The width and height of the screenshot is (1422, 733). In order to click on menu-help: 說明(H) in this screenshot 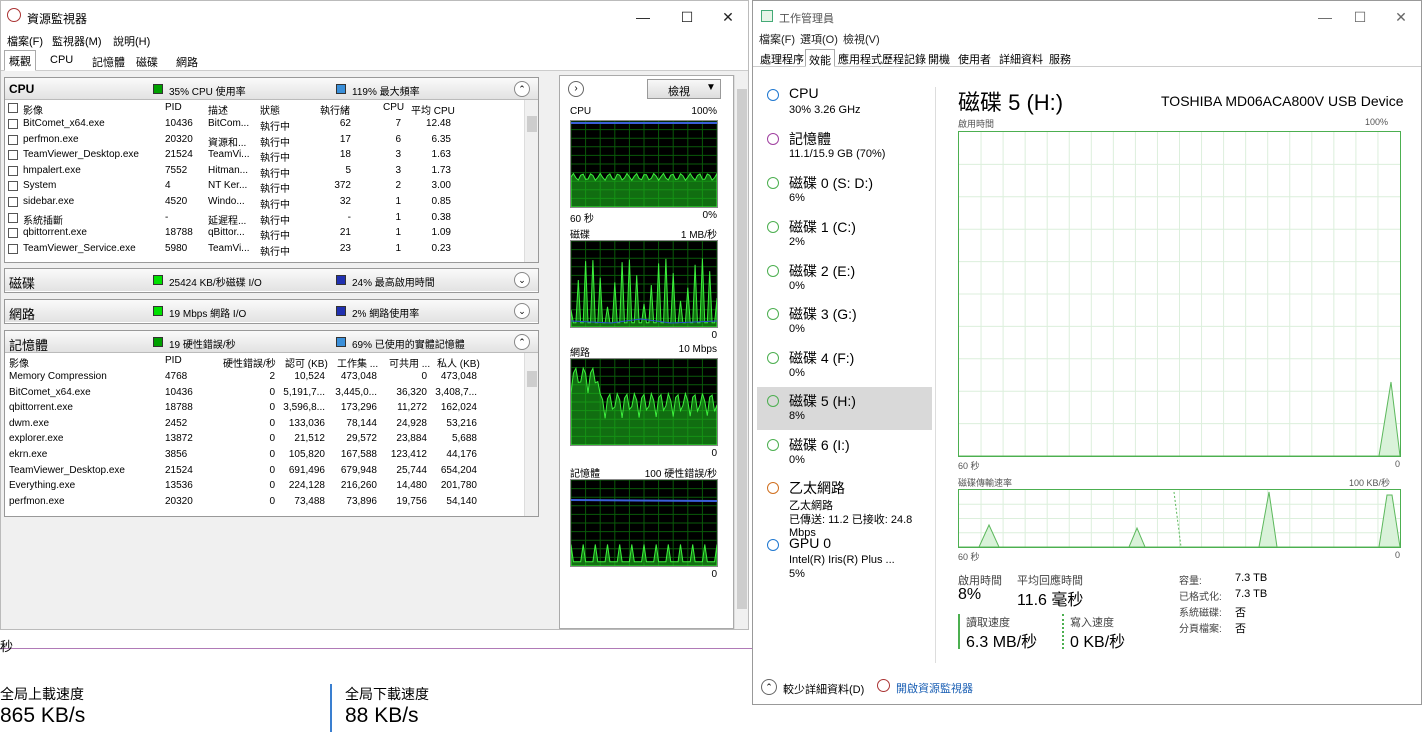, I will do `click(131, 41)`.